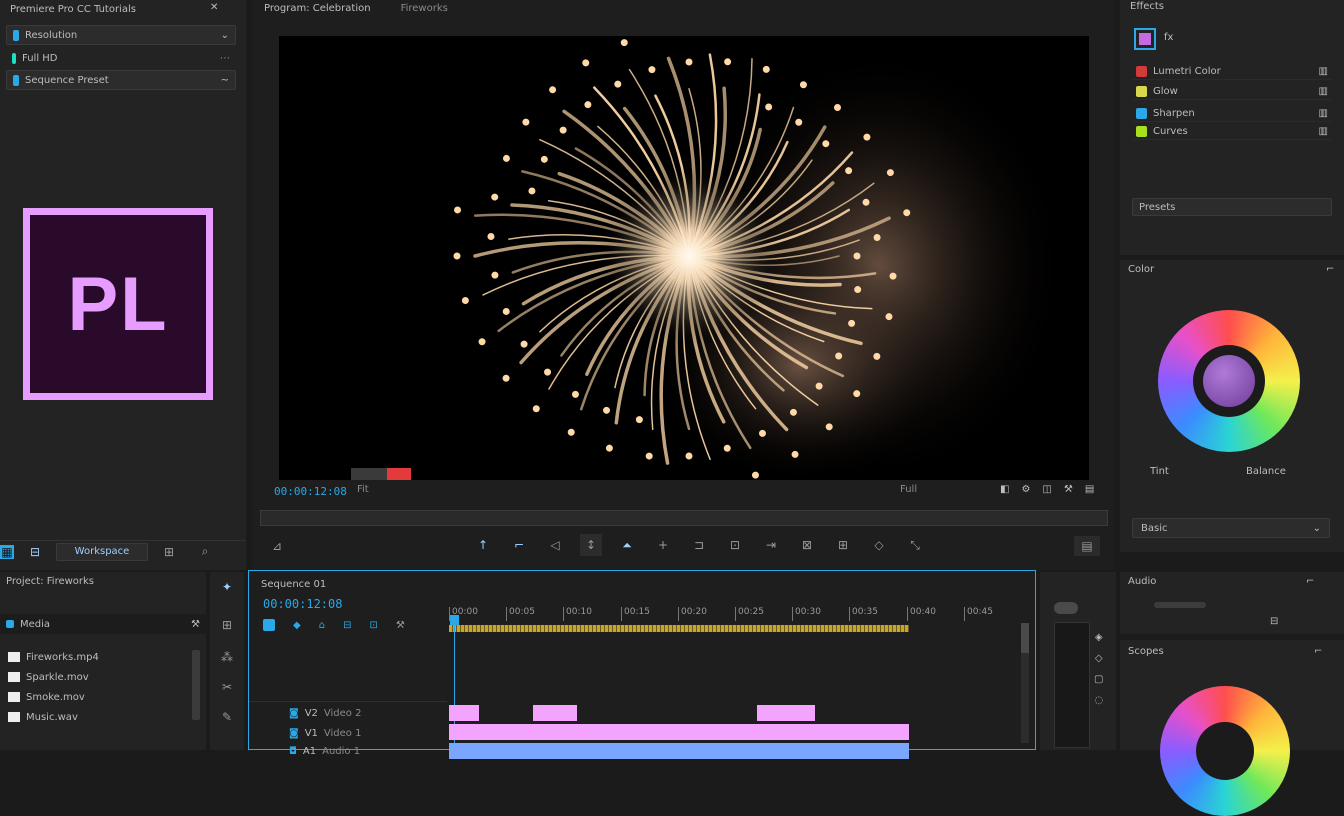 This screenshot has height=816, width=1344. What do you see at coordinates (1318, 651) in the screenshot?
I see `scopes-menu-icon: ⌐` at bounding box center [1318, 651].